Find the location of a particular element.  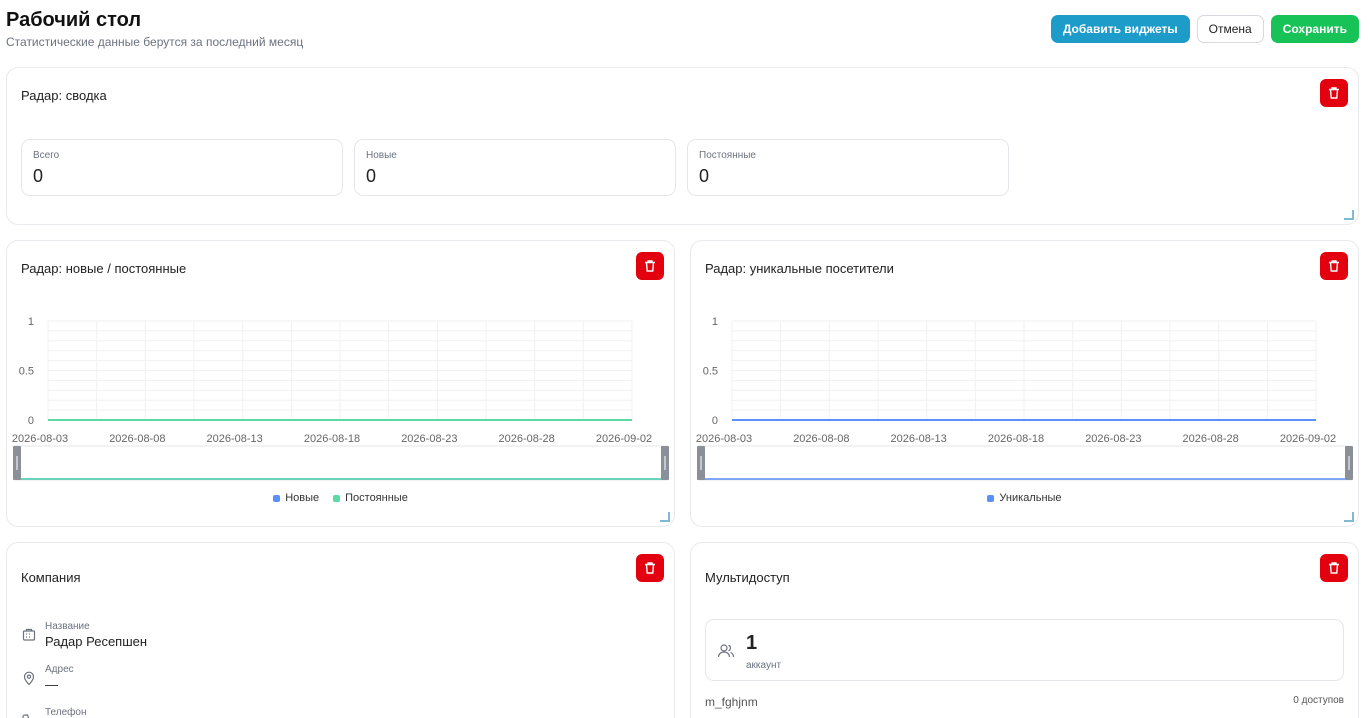

company-phone-row: Телефон is located at coordinates (53, 712).